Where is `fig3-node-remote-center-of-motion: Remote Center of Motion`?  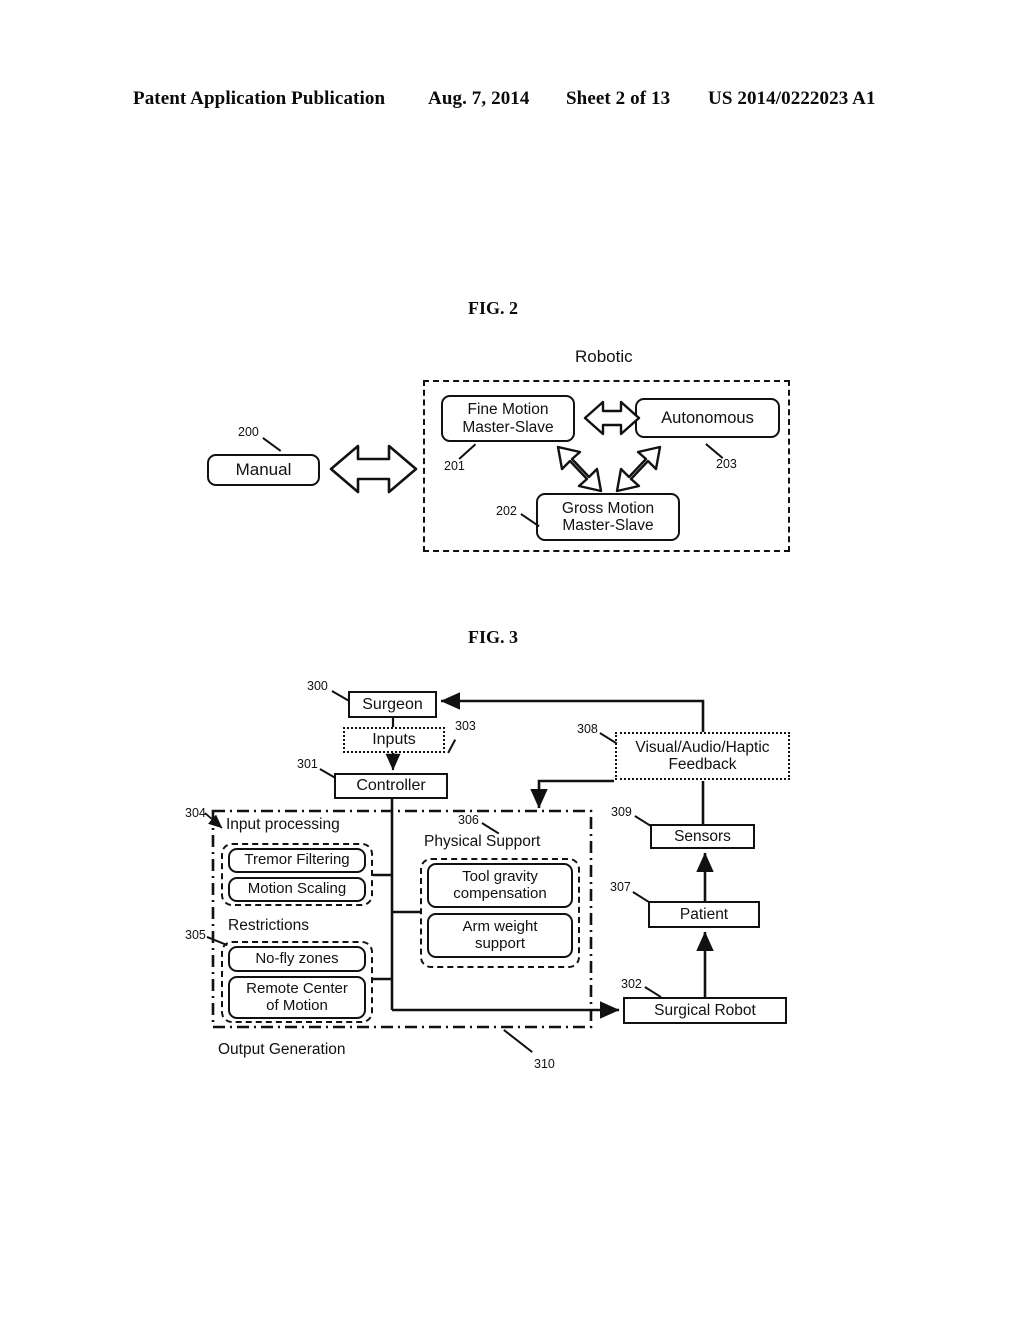 fig3-node-remote-center-of-motion: Remote Center of Motion is located at coordinates (297, 997).